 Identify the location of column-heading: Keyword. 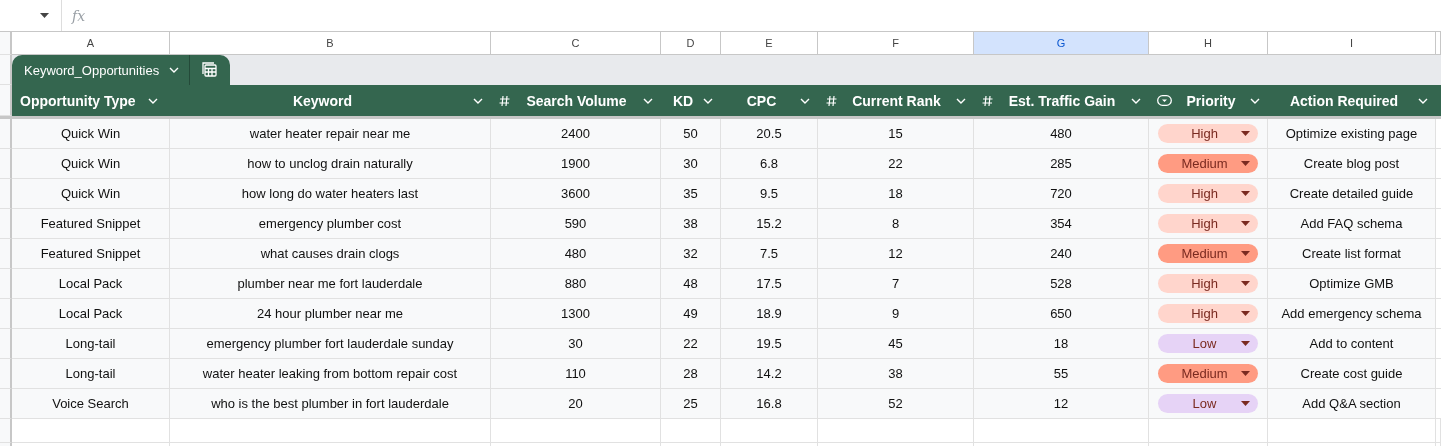
(330, 100).